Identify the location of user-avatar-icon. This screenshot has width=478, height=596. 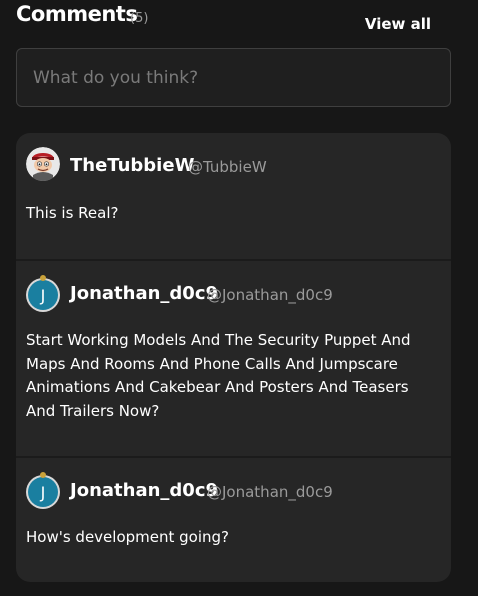
(43, 164).